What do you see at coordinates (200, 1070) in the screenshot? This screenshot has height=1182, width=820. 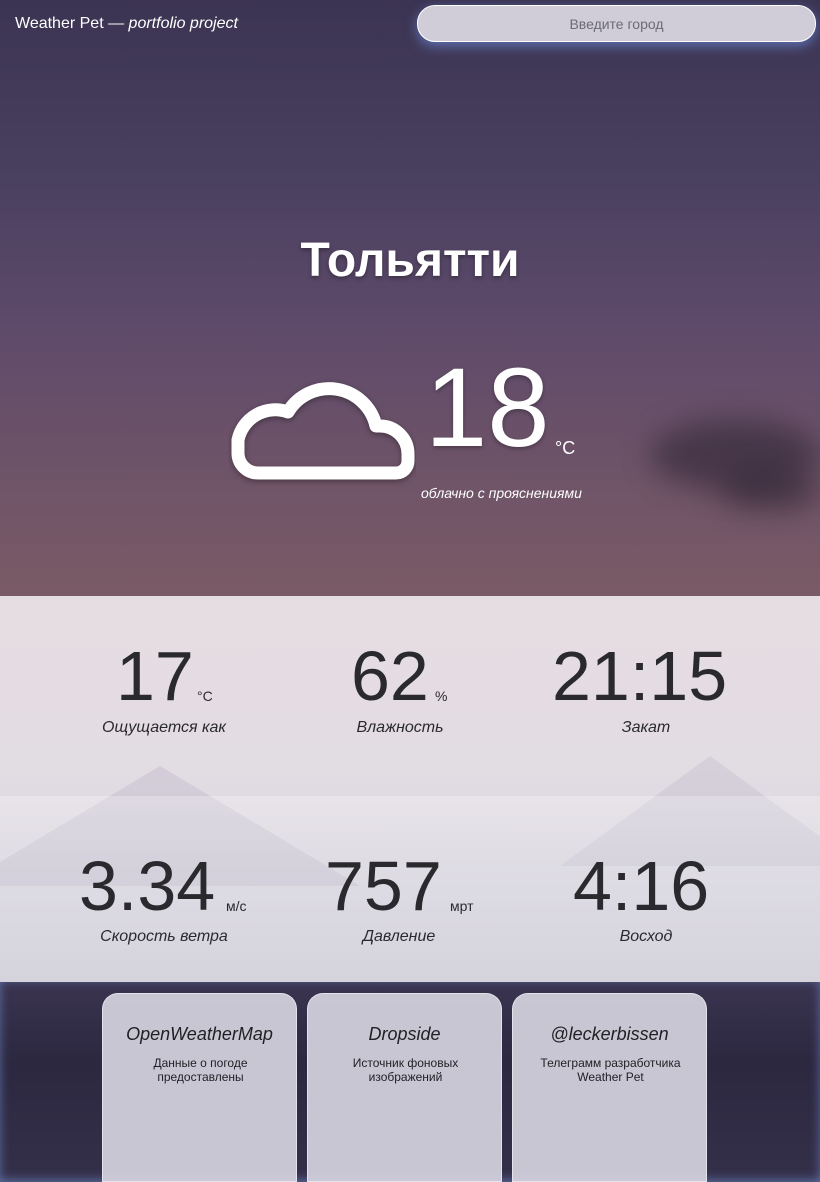 I see `card-text: Данные о погоде предоставлены` at bounding box center [200, 1070].